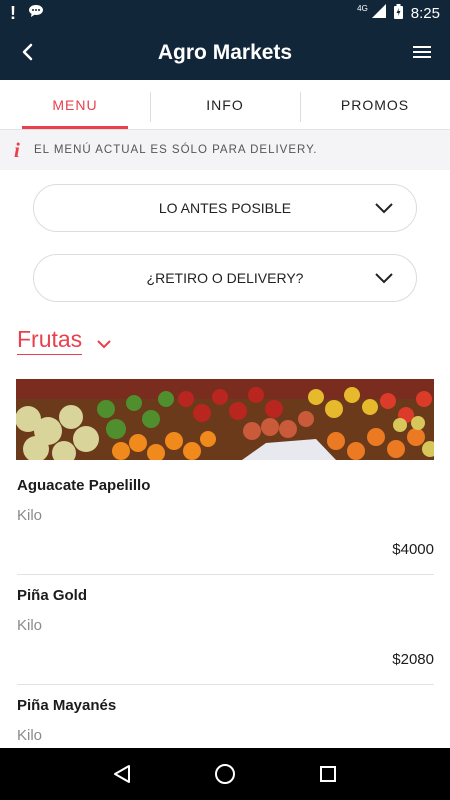 The image size is (450, 800). Describe the element at coordinates (425, 13) in the screenshot. I see `clock: 8:25` at that location.